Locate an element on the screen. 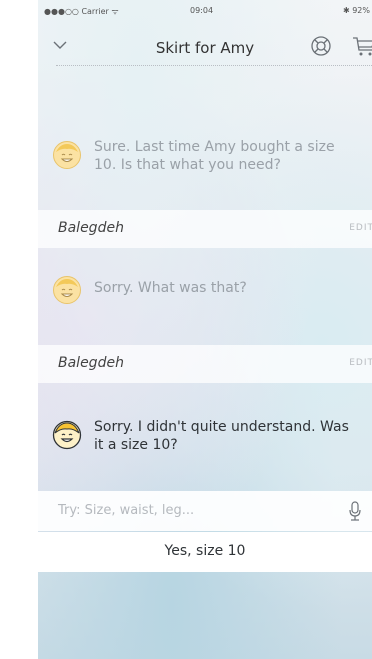 This screenshot has width=372, height=659. message-text: Sorry. What was that? is located at coordinates (170, 288).